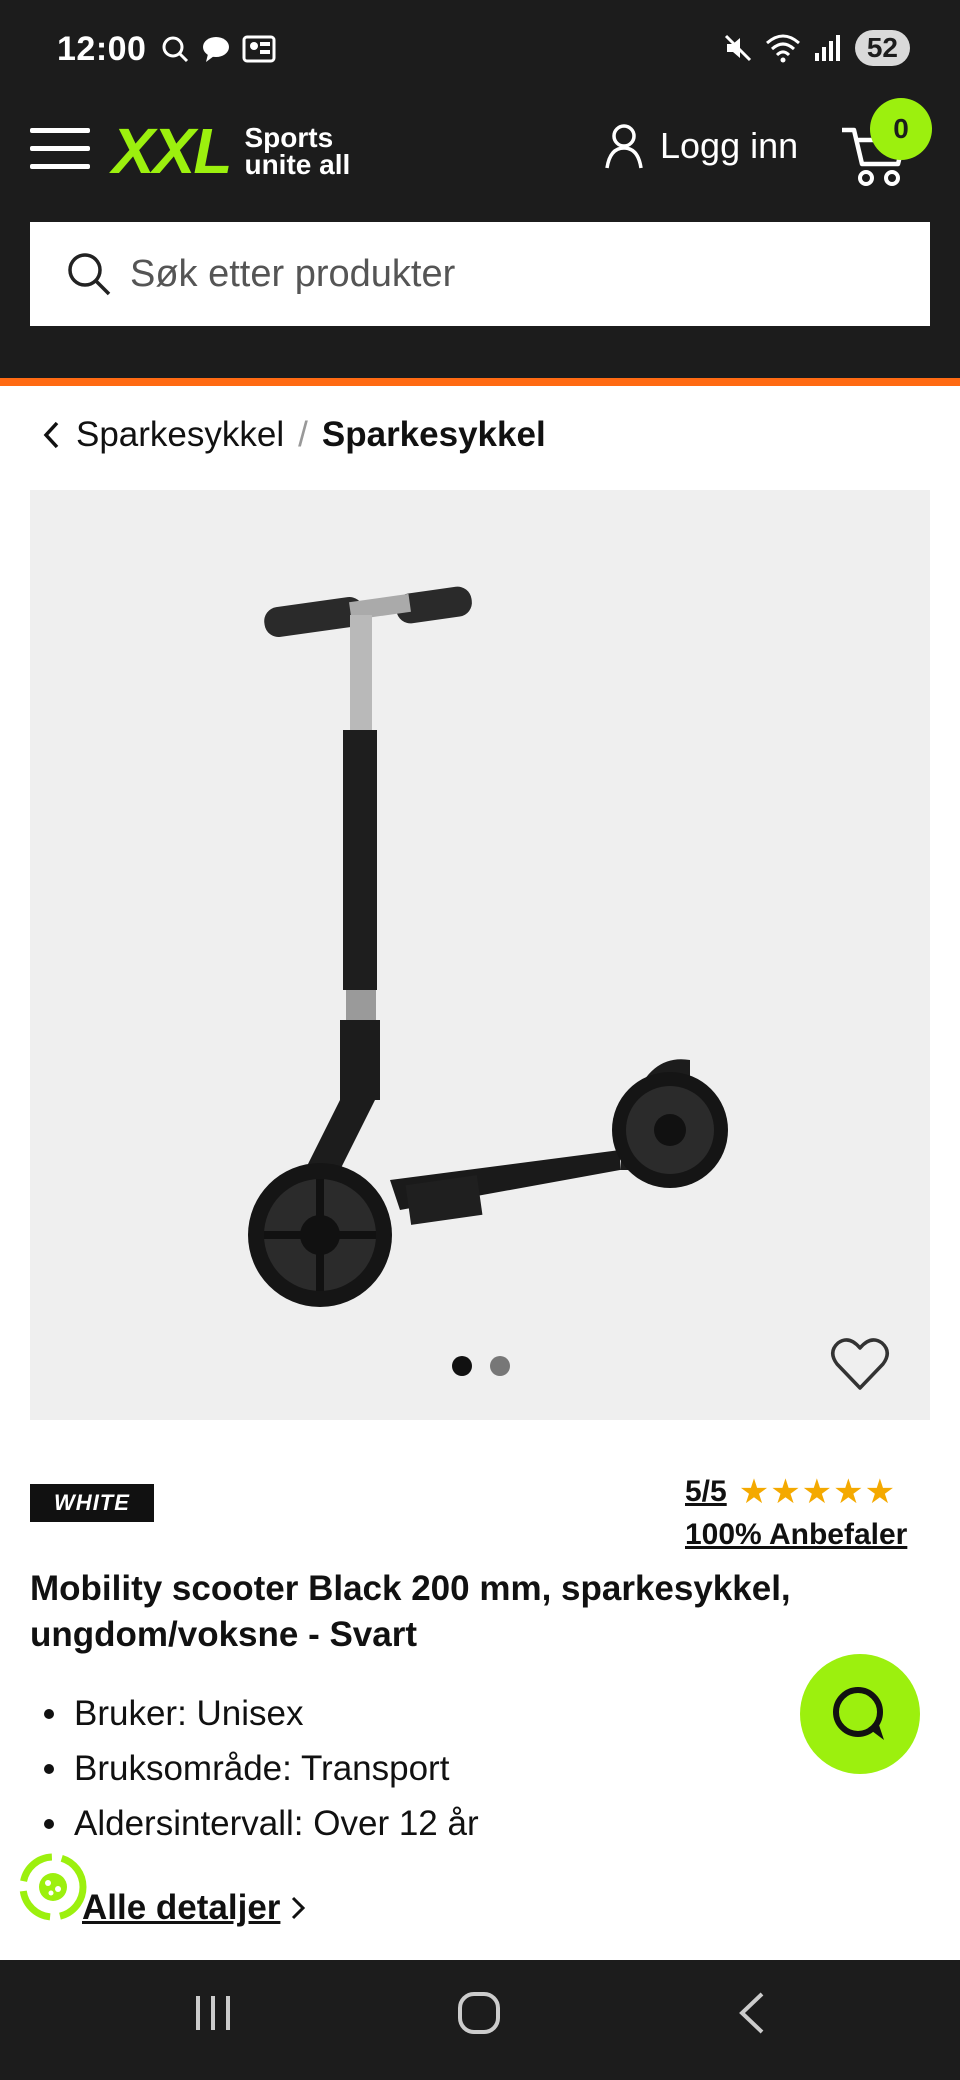 Image resolution: width=960 pixels, height=2080 pixels. I want to click on status-time: 12:00, so click(102, 49).